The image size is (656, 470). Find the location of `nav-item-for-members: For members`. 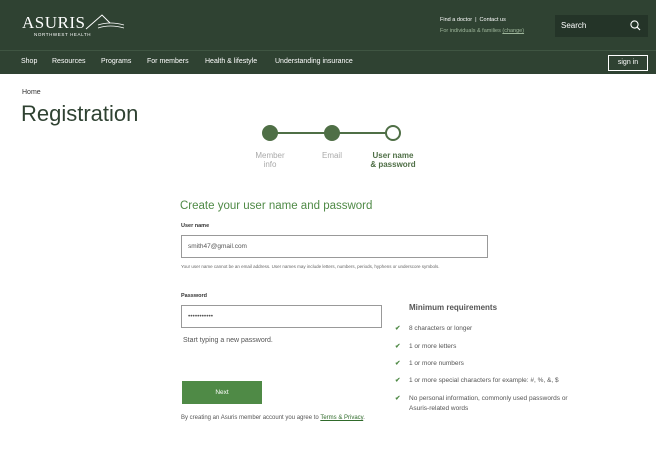

nav-item-for-members: For members is located at coordinates (168, 61).